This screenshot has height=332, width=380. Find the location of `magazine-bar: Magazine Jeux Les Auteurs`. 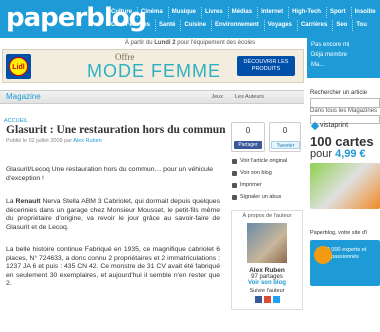

magazine-bar: Magazine Jeux Les Auteurs is located at coordinates (152, 97).